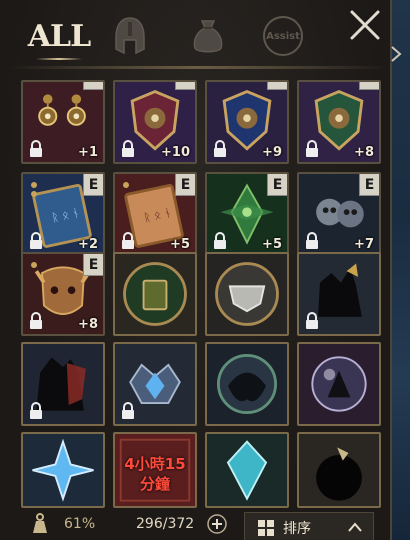 The image size is (410, 540). I want to click on helmet-icon, so click(130, 36).